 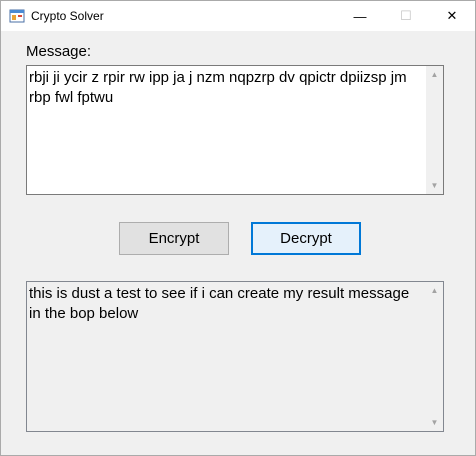 I want to click on encrypt-button: Encrypt, so click(x=174, y=238).